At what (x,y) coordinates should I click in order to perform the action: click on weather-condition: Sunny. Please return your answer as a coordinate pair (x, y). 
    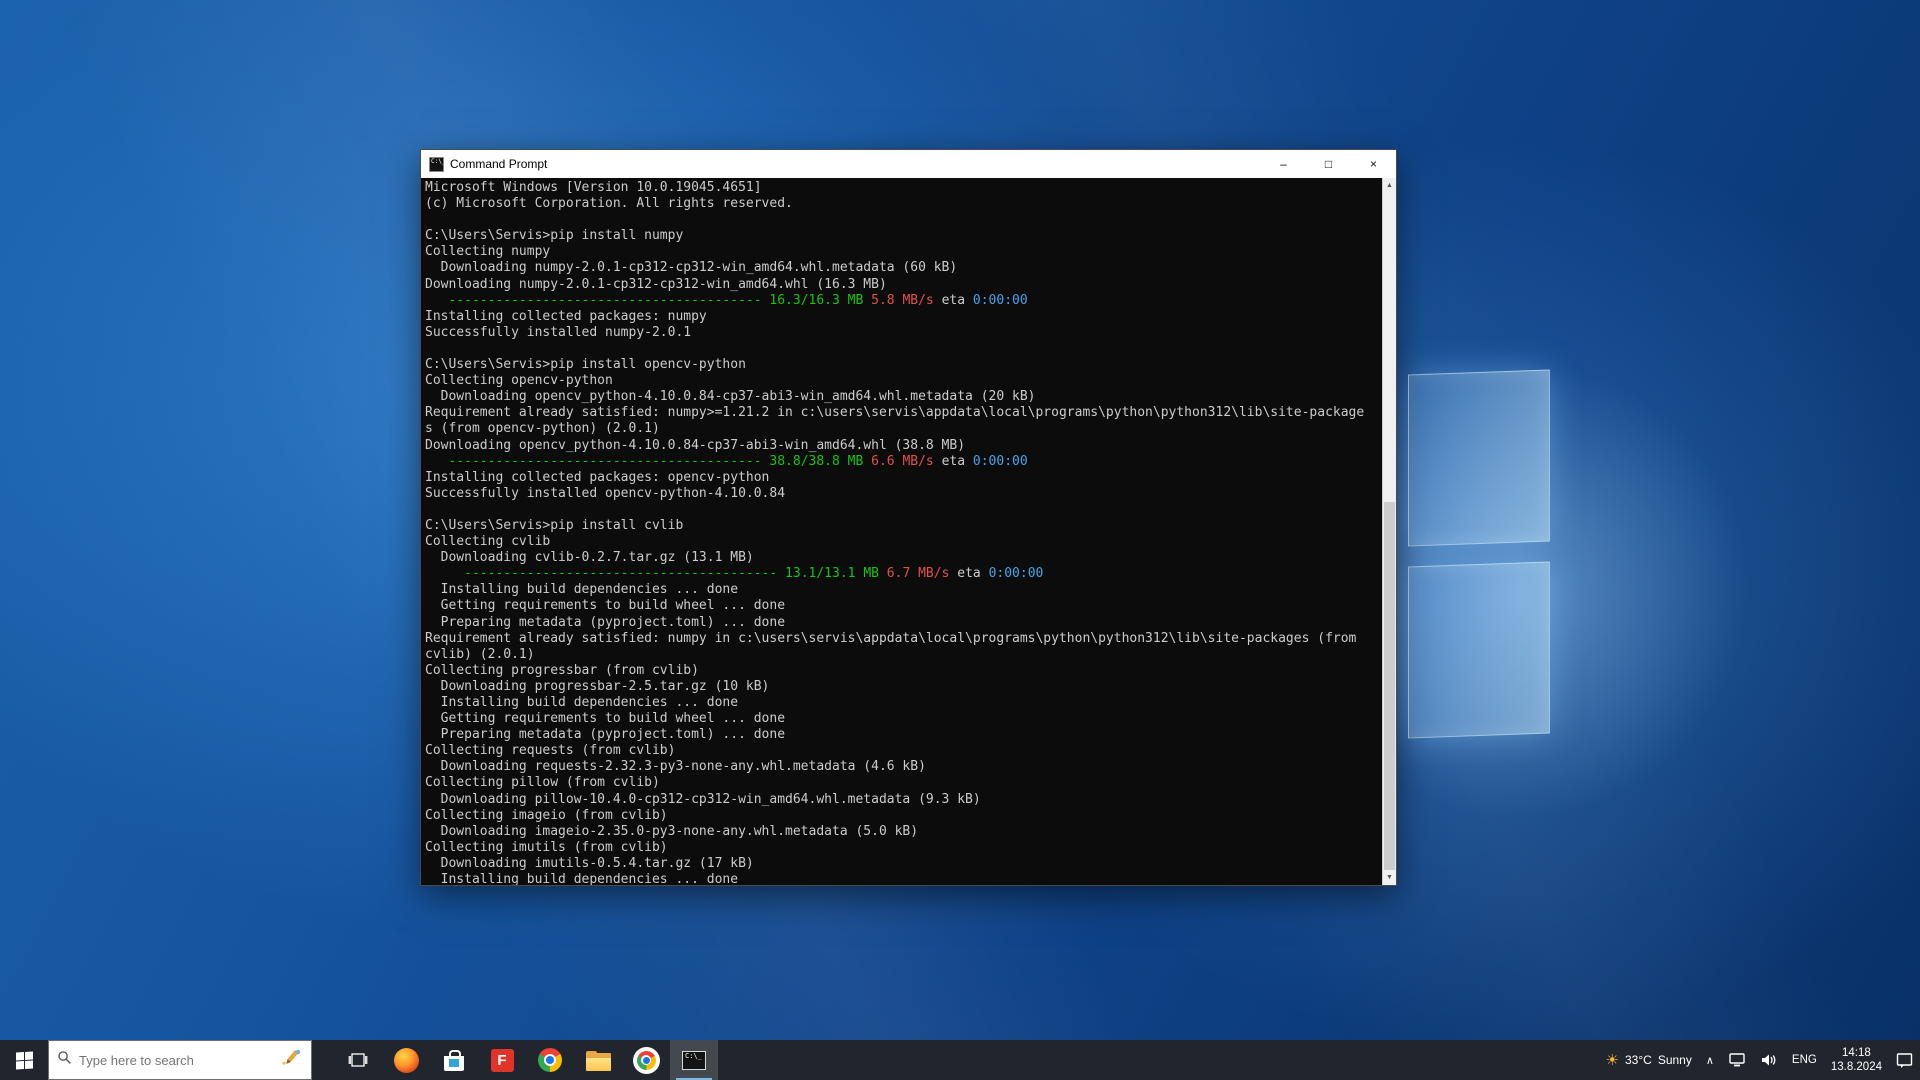
    Looking at the image, I should click on (1674, 1060).